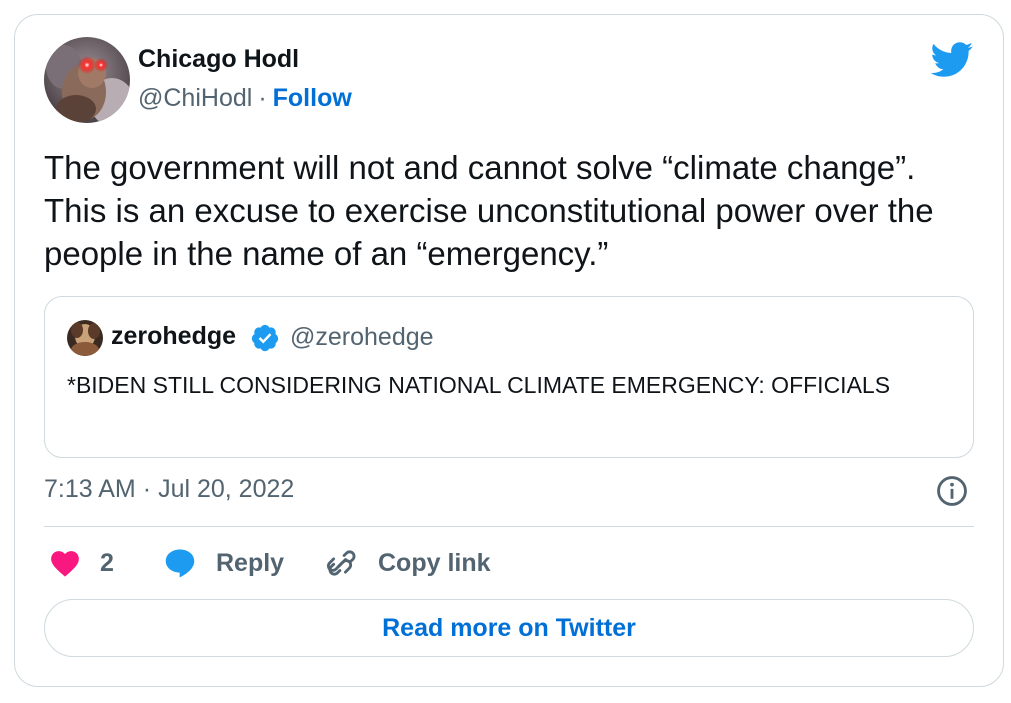  I want to click on read-more-button: Read more on Twitter, so click(509, 628).